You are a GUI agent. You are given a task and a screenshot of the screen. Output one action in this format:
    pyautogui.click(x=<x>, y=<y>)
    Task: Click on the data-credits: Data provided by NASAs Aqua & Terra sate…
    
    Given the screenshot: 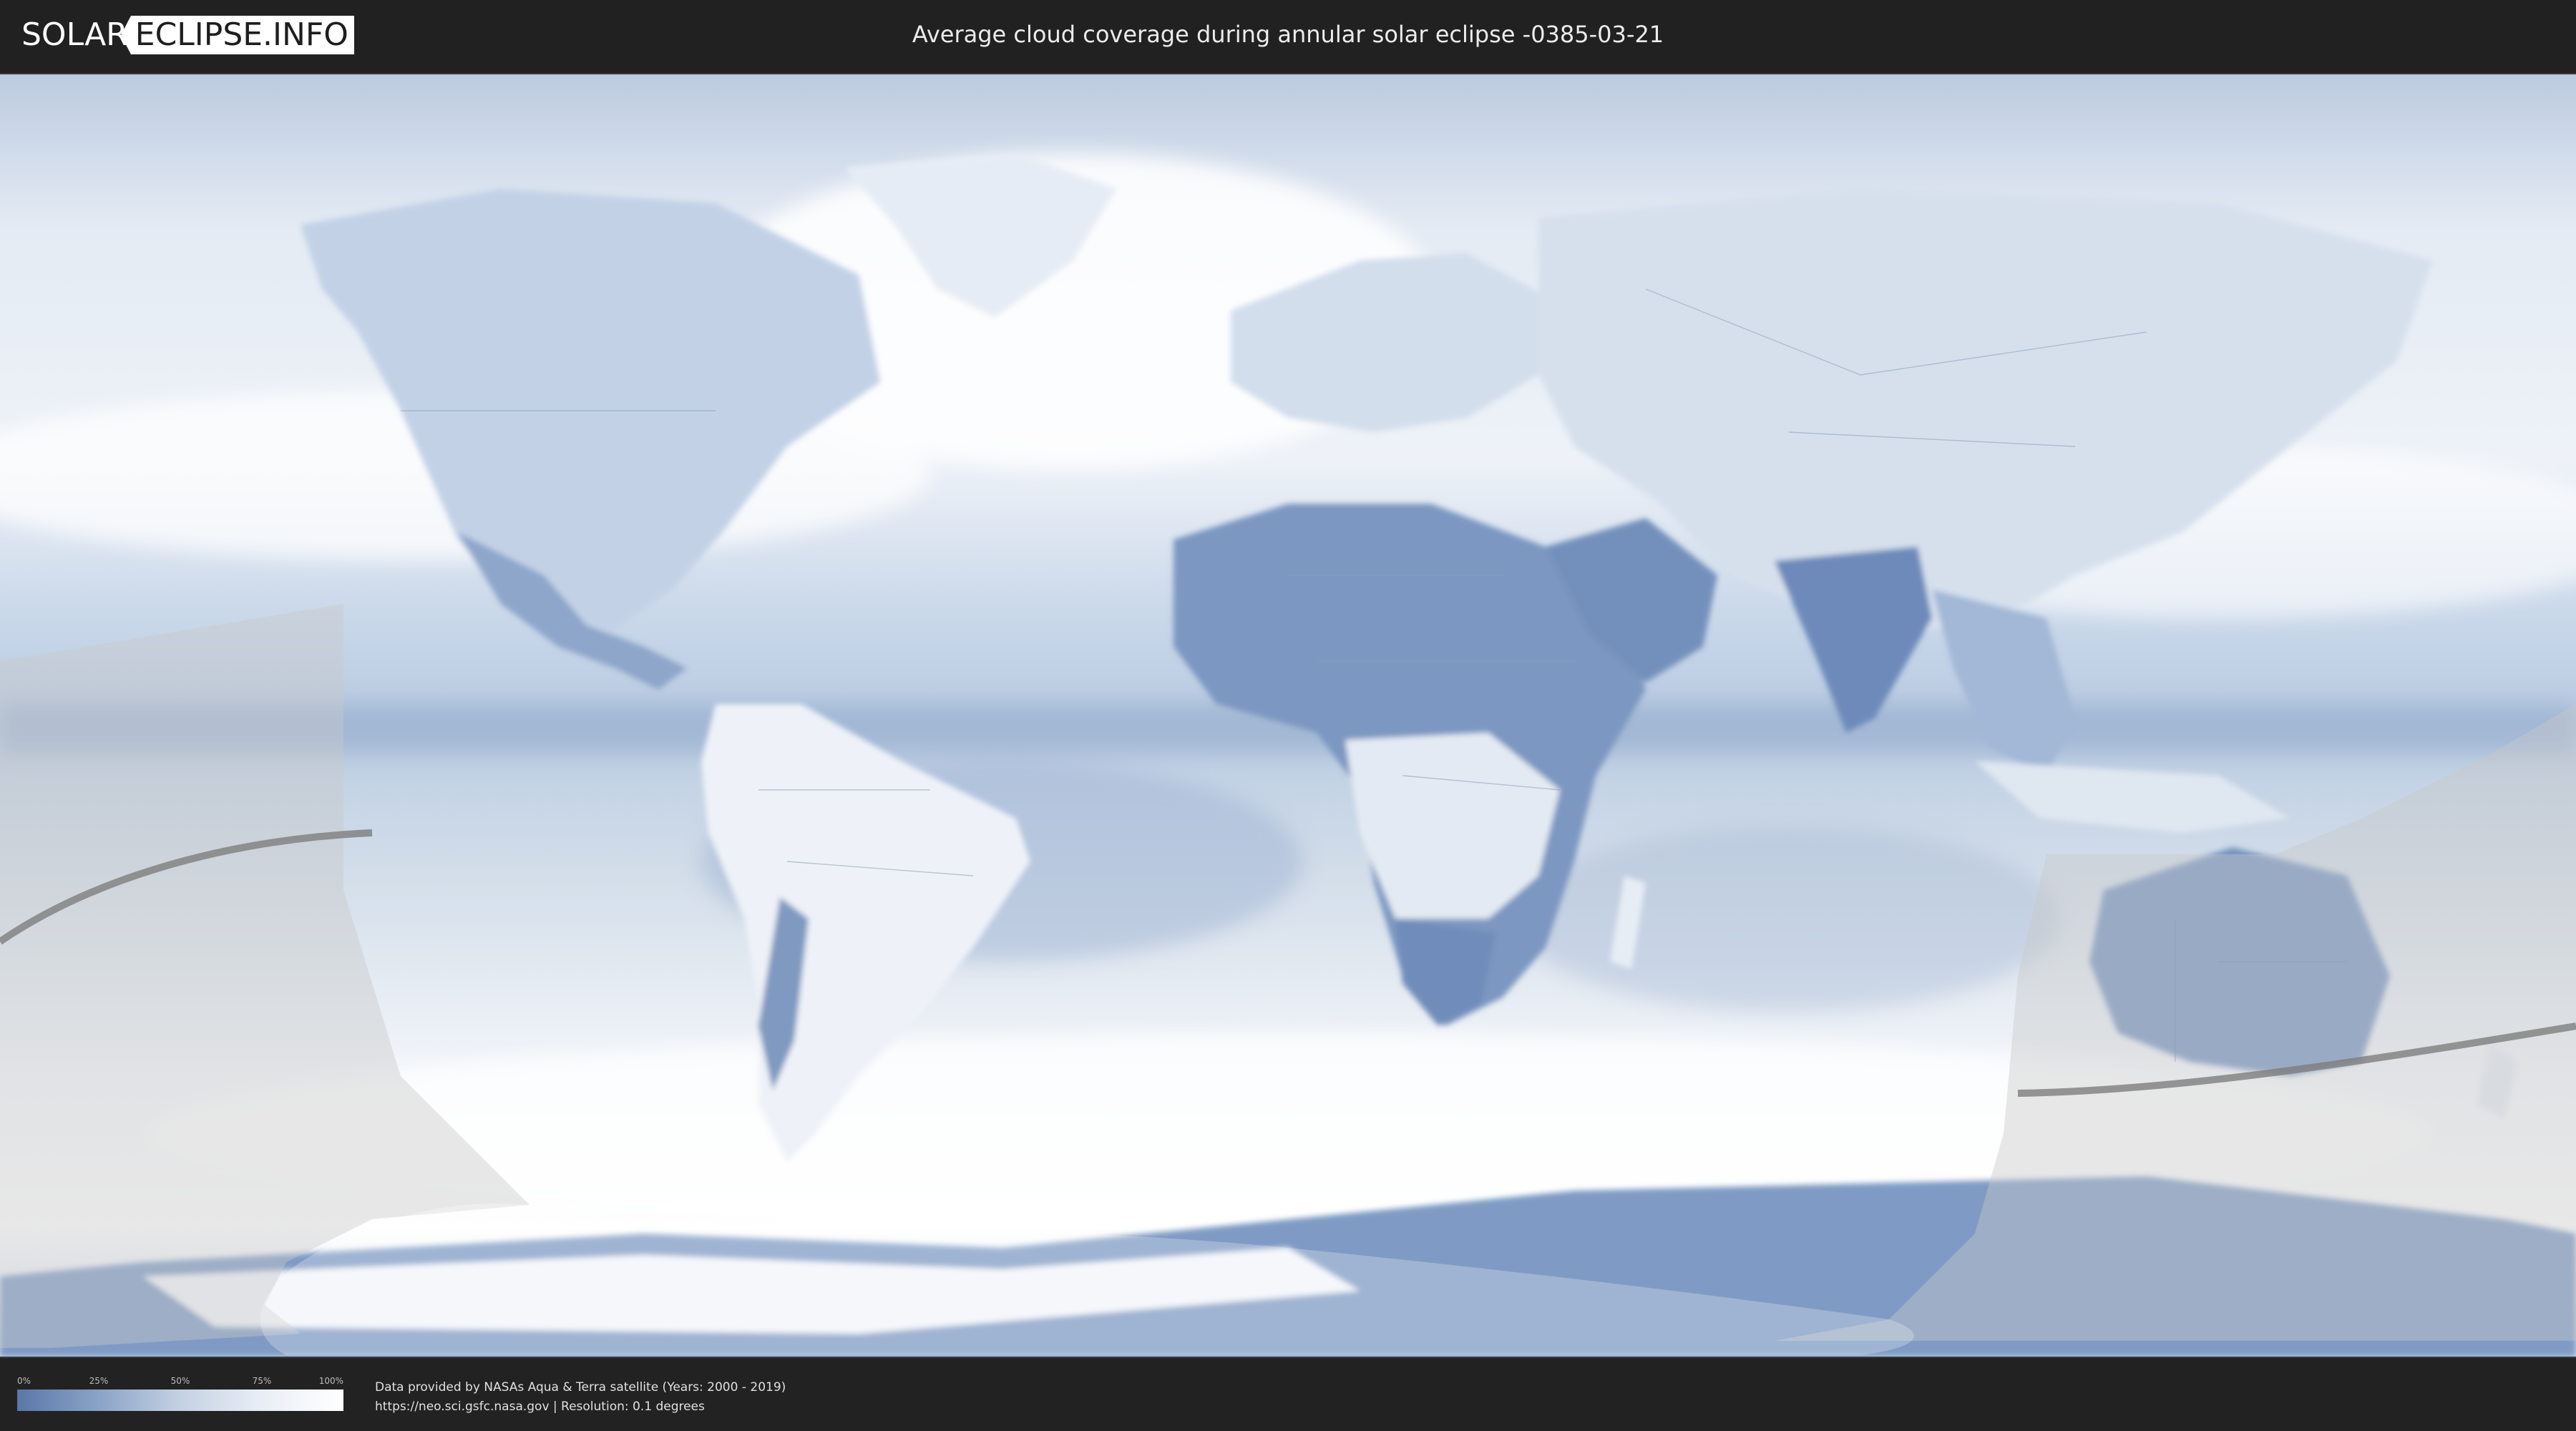 What is the action you would take?
    pyautogui.click(x=580, y=1397)
    